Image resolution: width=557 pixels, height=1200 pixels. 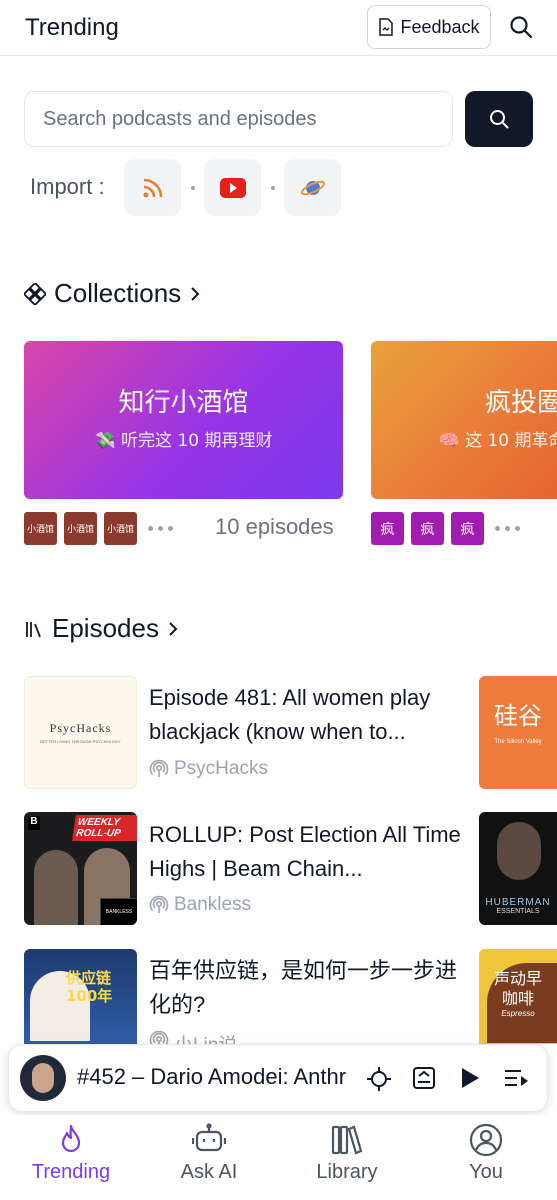 What do you see at coordinates (518, 911) in the screenshot?
I see `artwork-subtitle: ESSENTIALS` at bounding box center [518, 911].